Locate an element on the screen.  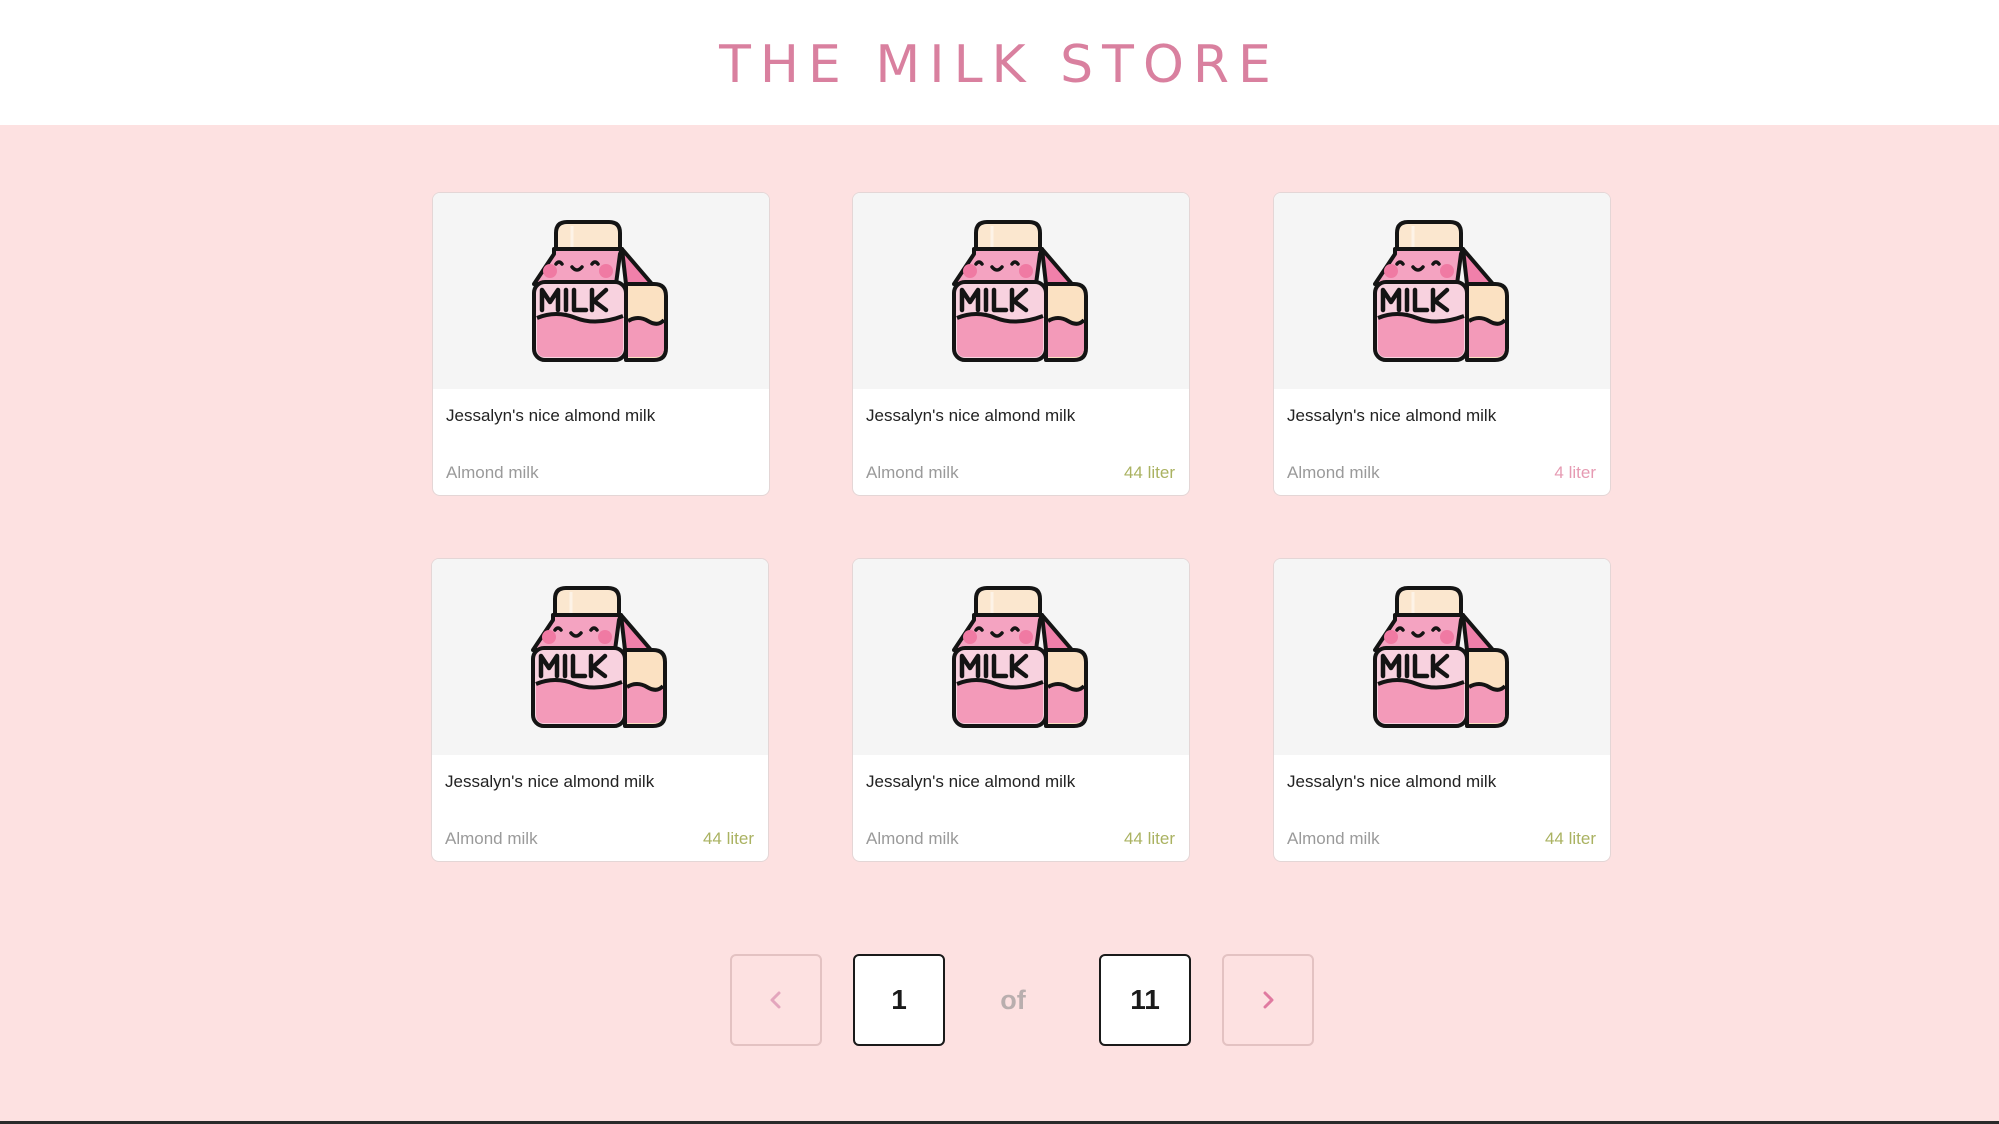
chevron-right-icon is located at coordinates (1268, 1000).